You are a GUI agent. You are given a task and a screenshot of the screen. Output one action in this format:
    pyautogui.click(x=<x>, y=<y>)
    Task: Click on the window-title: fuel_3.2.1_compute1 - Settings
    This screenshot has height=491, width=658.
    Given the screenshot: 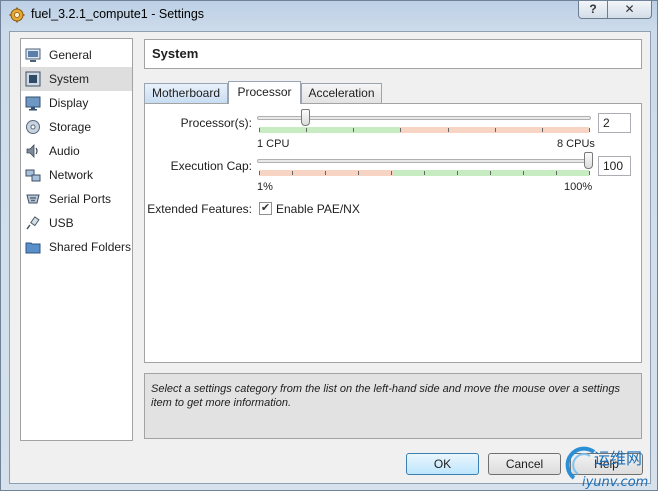 What is the action you would take?
    pyautogui.click(x=118, y=14)
    